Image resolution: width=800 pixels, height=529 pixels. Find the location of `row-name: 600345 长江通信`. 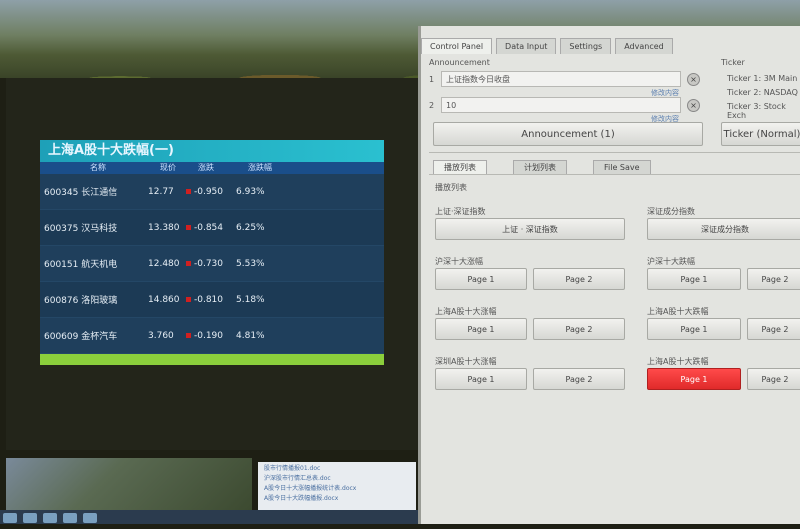

row-name: 600345 长江通信 is located at coordinates (81, 193).